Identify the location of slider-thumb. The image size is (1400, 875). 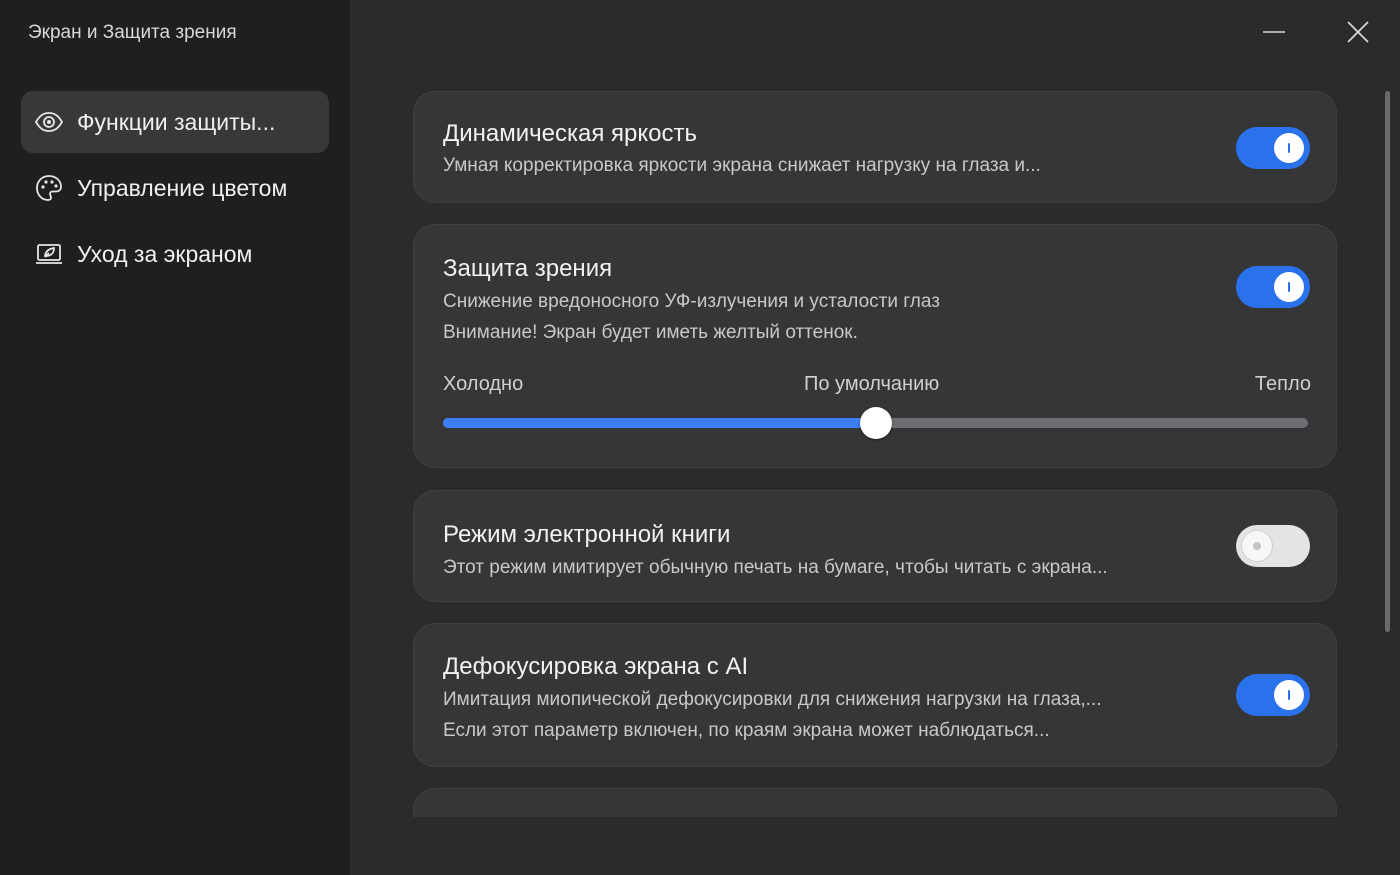
(875, 423).